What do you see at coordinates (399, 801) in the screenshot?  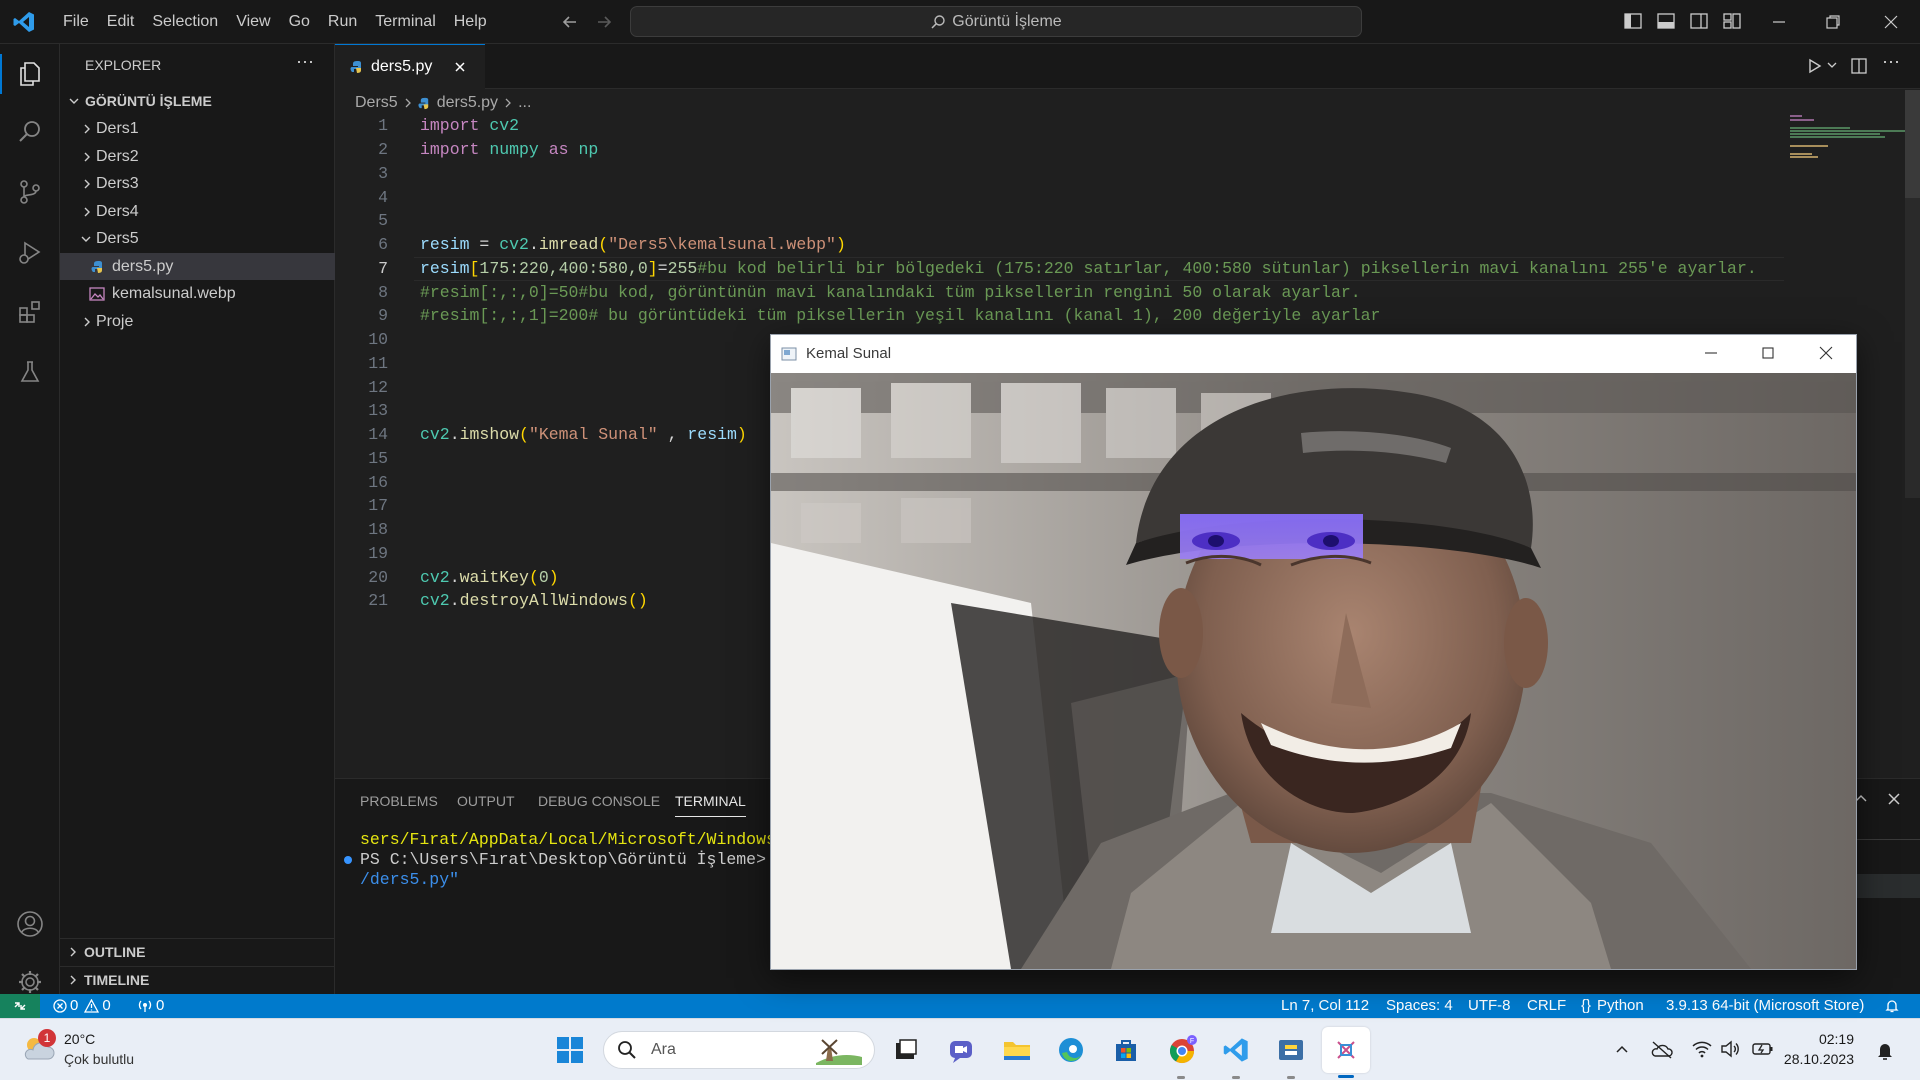 I see `tab-problems: PROBLEMS` at bounding box center [399, 801].